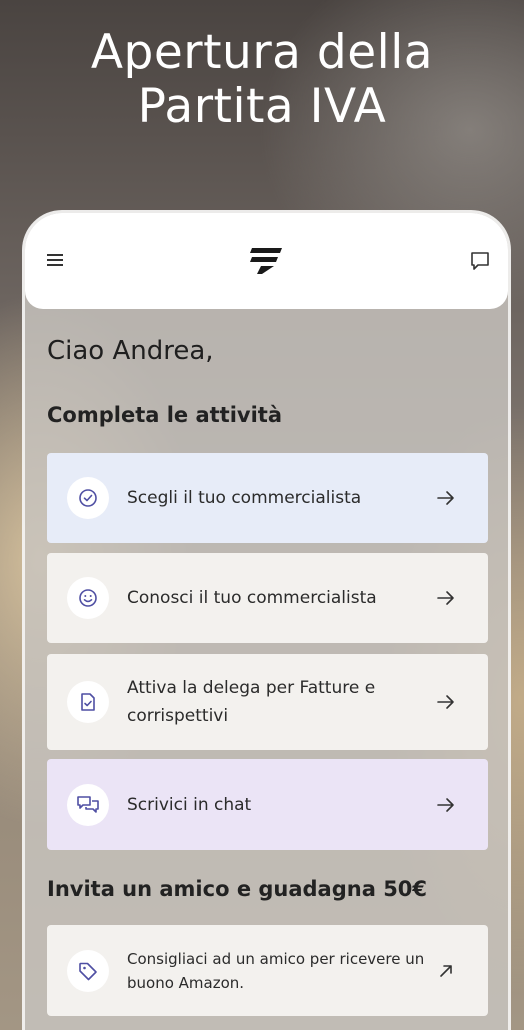  What do you see at coordinates (88, 498) in the screenshot?
I see `check-circle-icon` at bounding box center [88, 498].